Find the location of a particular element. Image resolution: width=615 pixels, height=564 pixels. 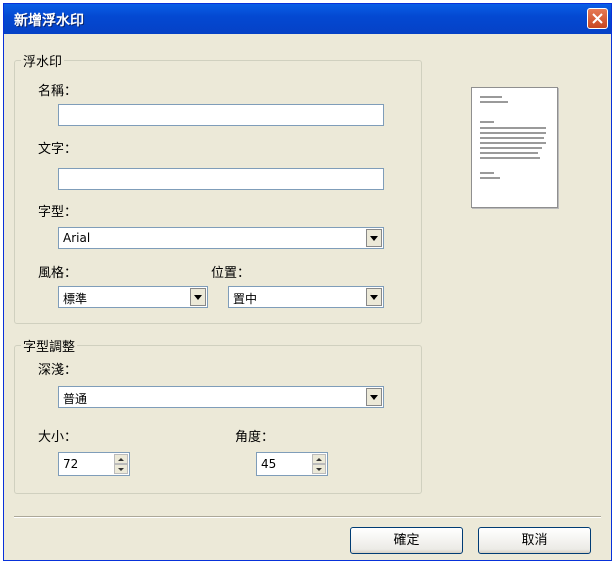

cancel-button: 取消 is located at coordinates (534, 540).